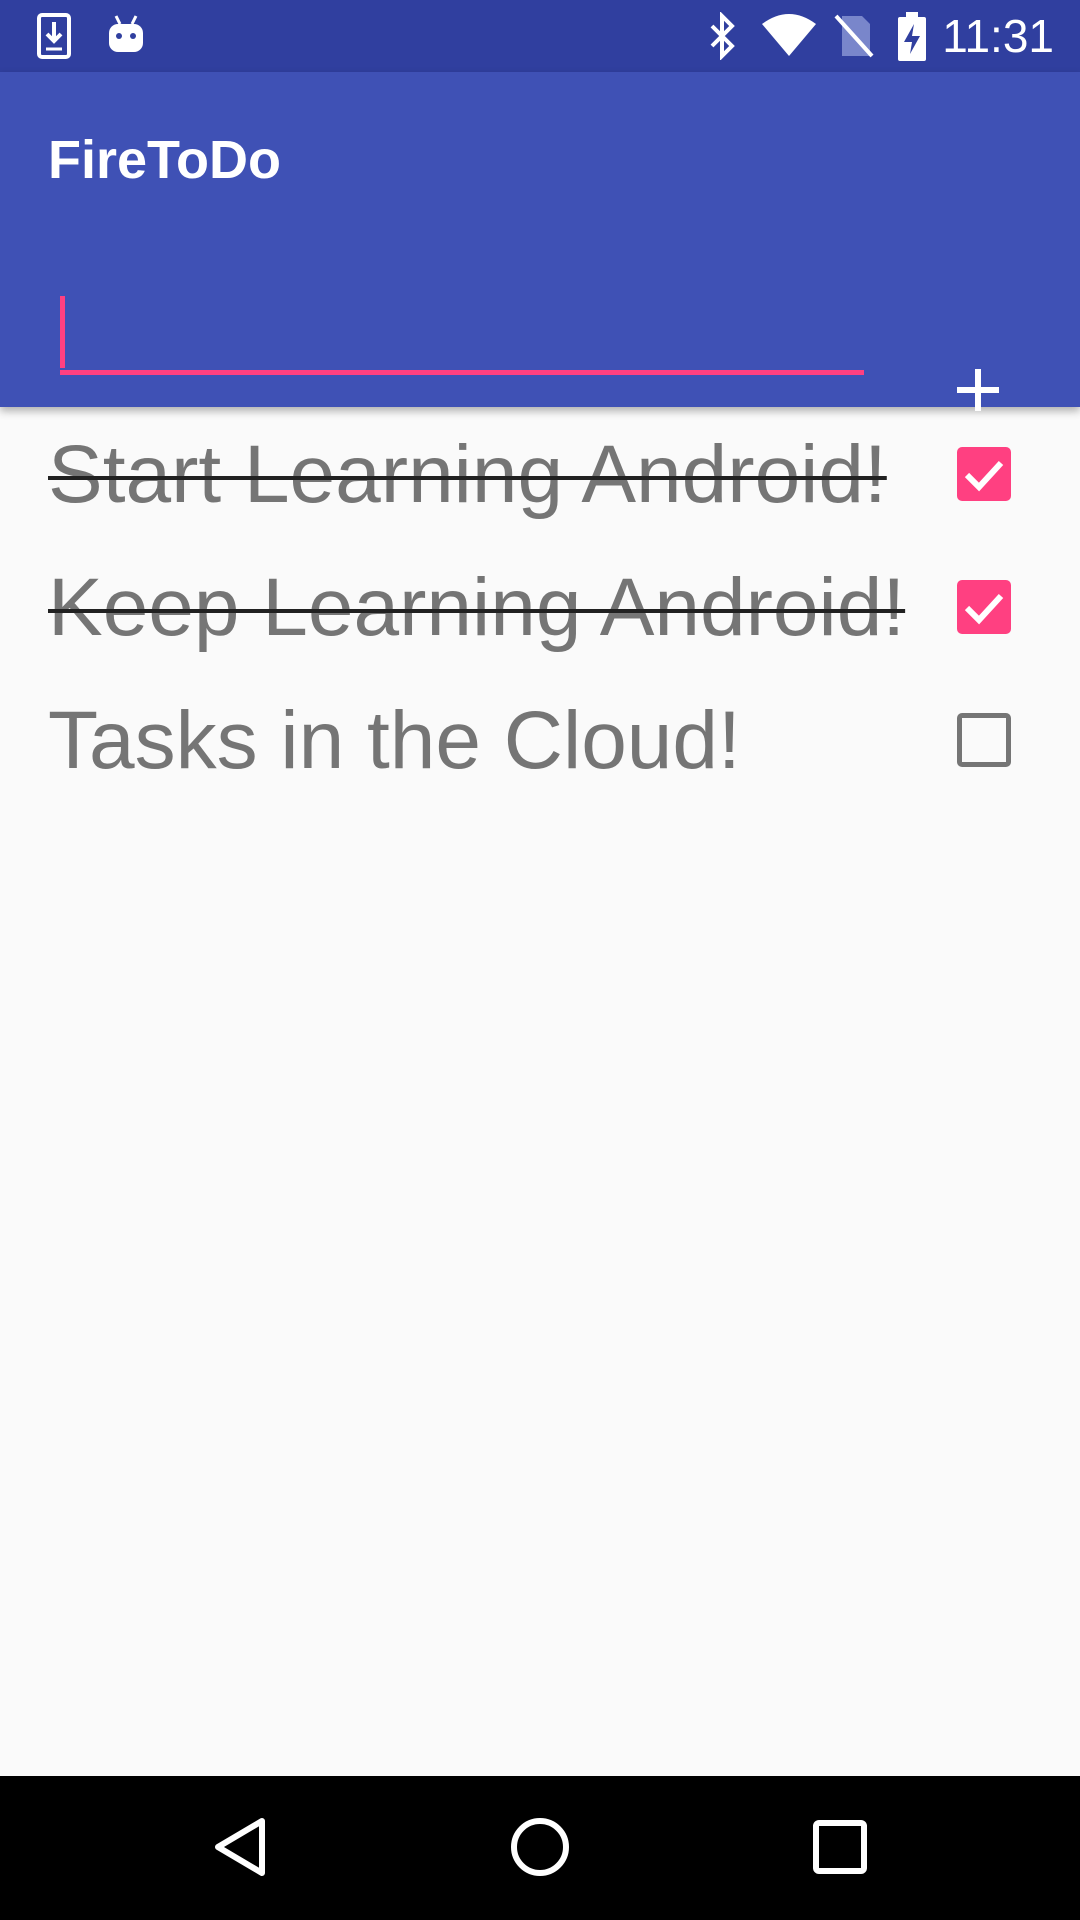  Describe the element at coordinates (126, 37) in the screenshot. I see `android-icon` at that location.